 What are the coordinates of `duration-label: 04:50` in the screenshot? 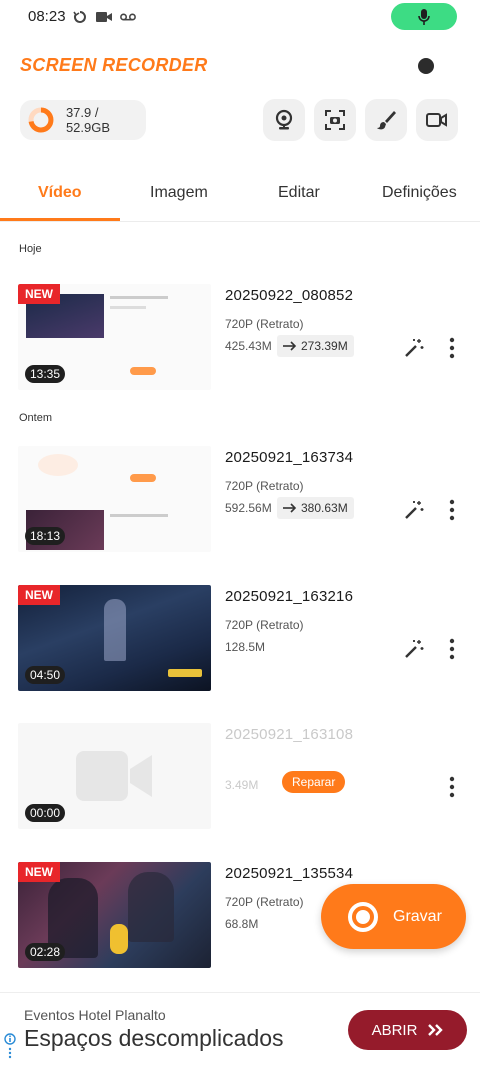 It's located at (45, 675).